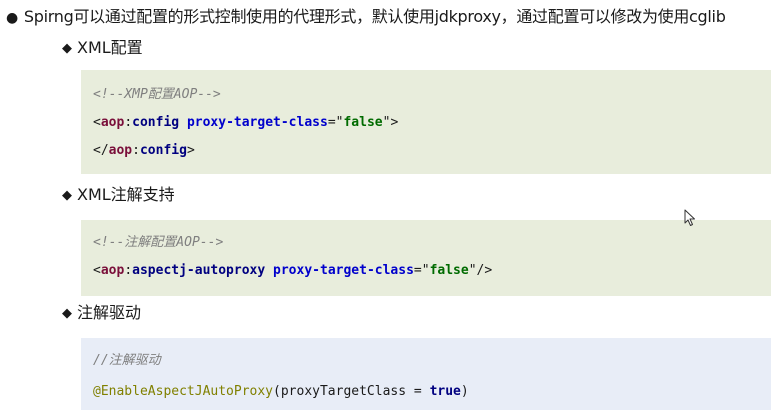 The height and width of the screenshot is (414, 771). I want to click on mouse-pointer-icon, so click(690, 220).